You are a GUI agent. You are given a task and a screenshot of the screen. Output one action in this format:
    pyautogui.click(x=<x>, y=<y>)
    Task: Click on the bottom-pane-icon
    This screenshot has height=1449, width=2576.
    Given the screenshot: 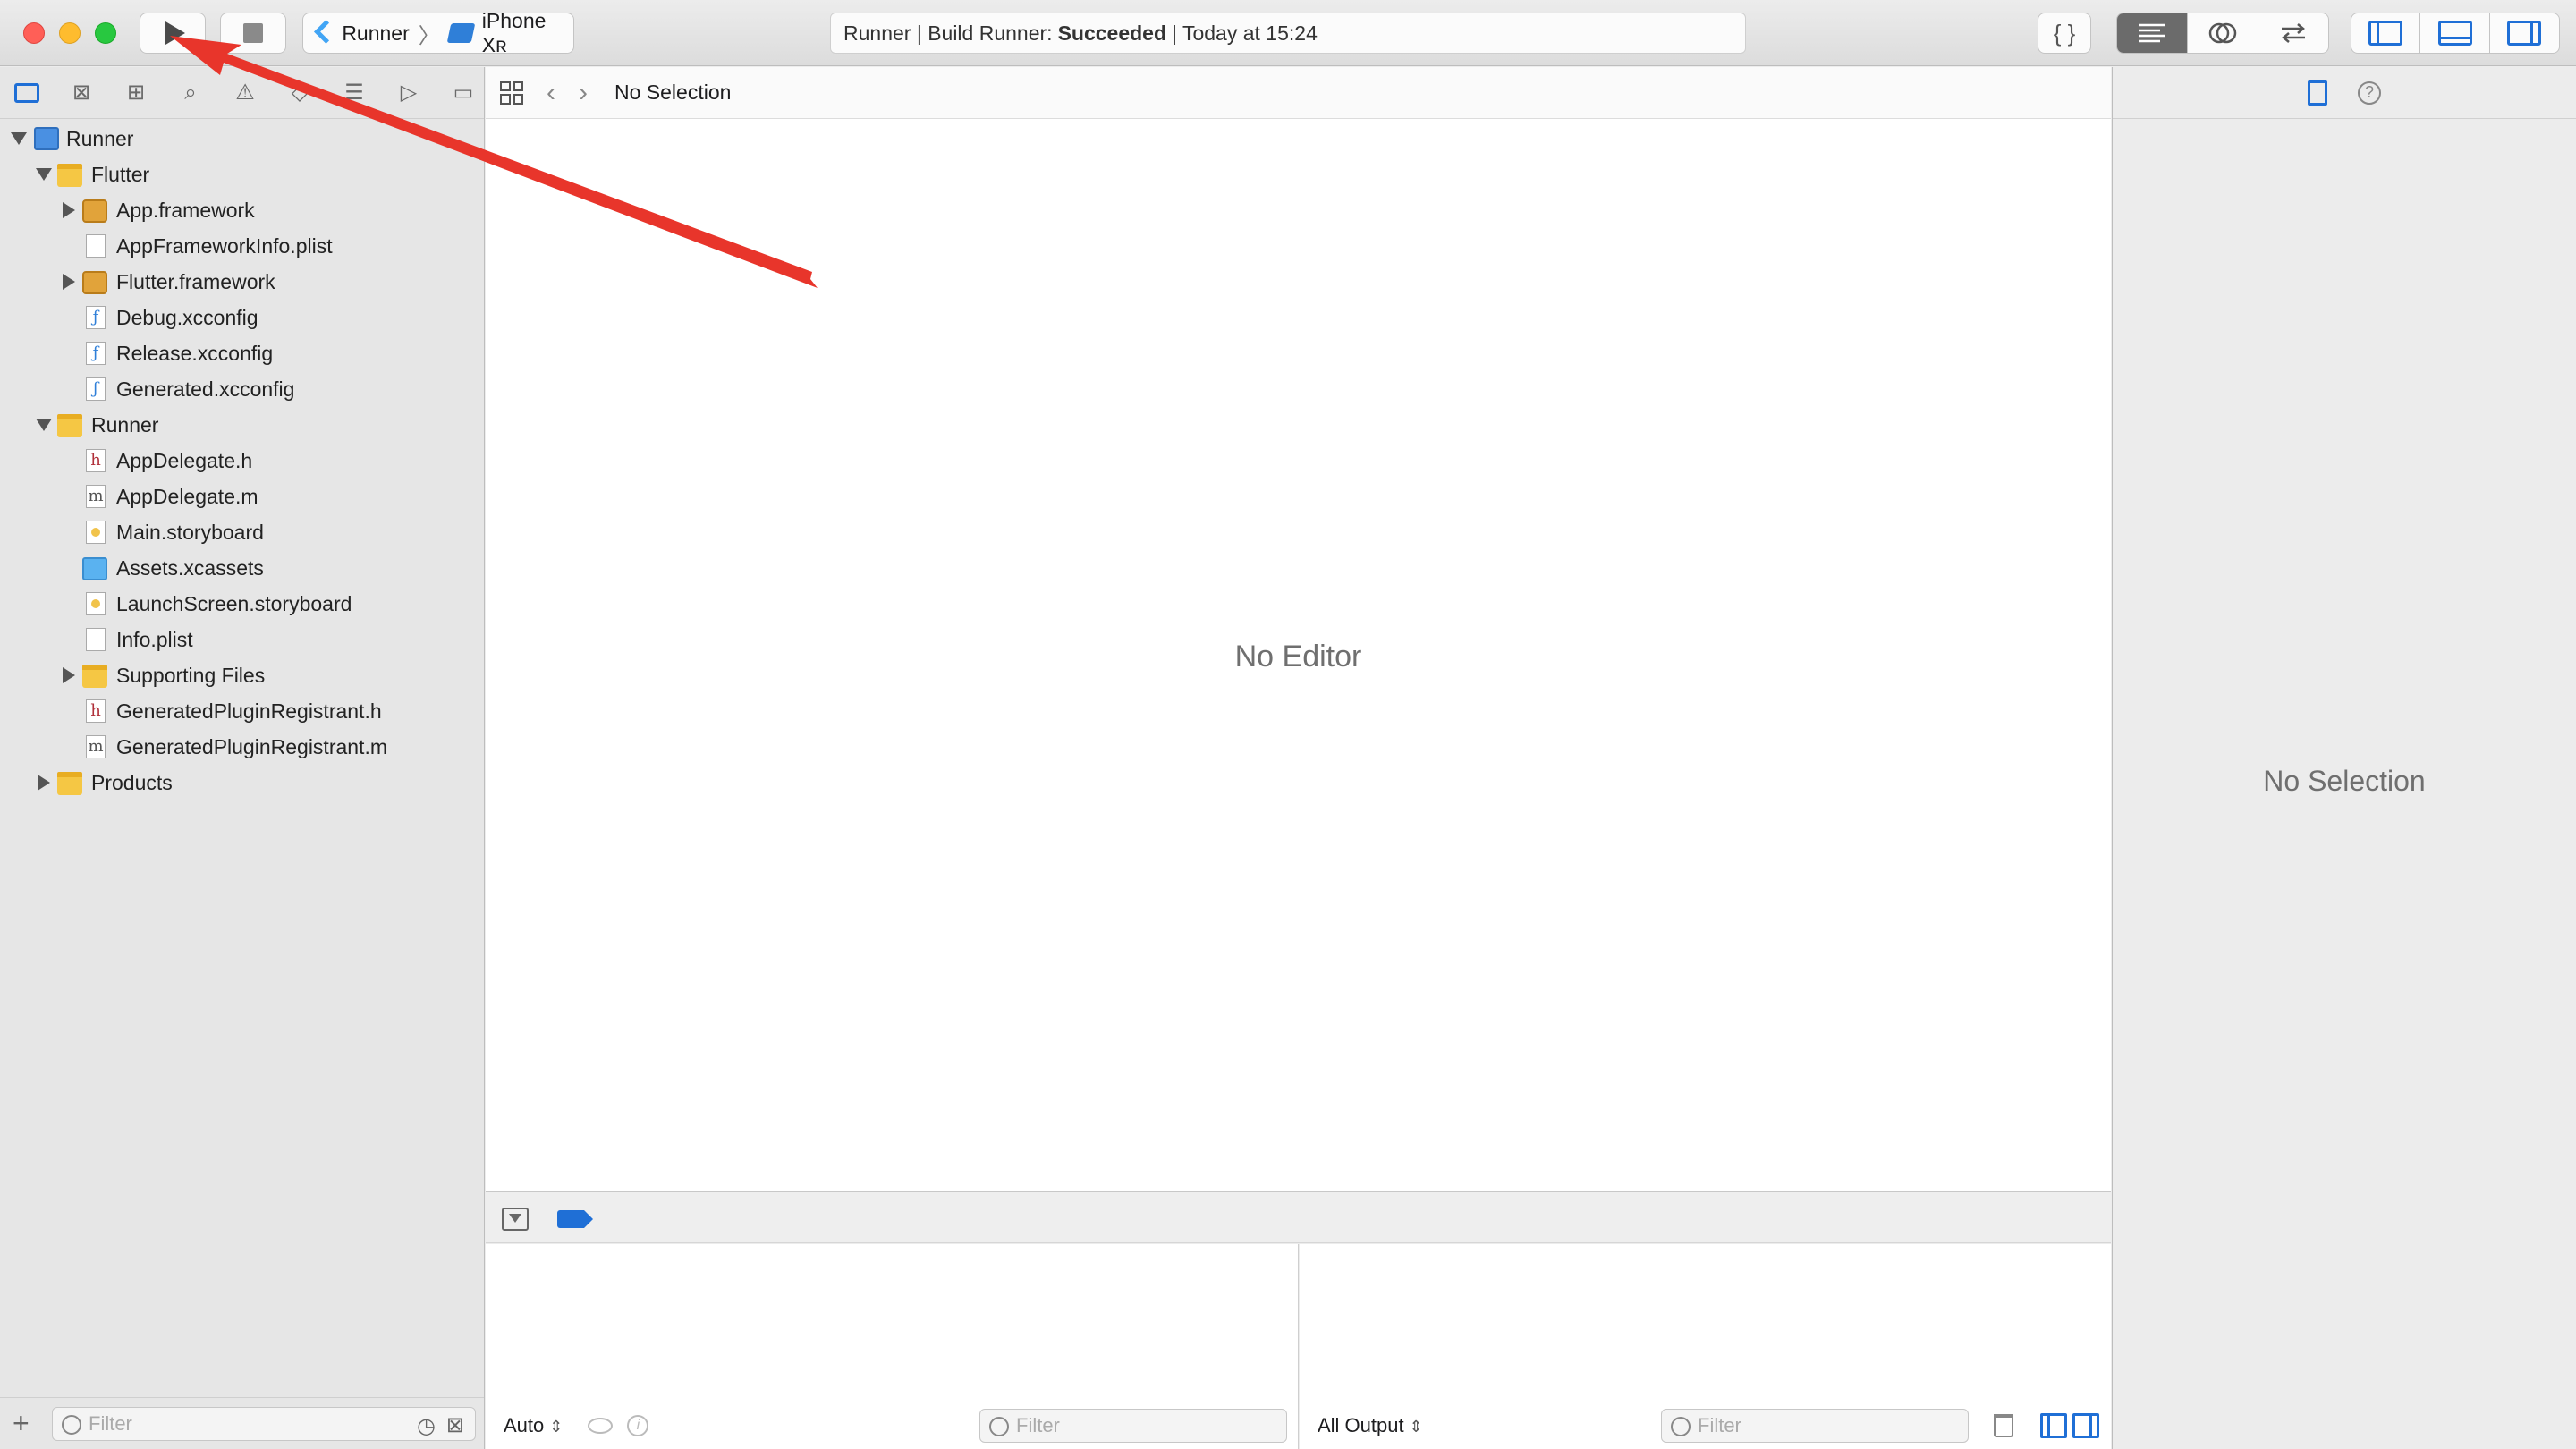 What is the action you would take?
    pyautogui.click(x=2454, y=33)
    